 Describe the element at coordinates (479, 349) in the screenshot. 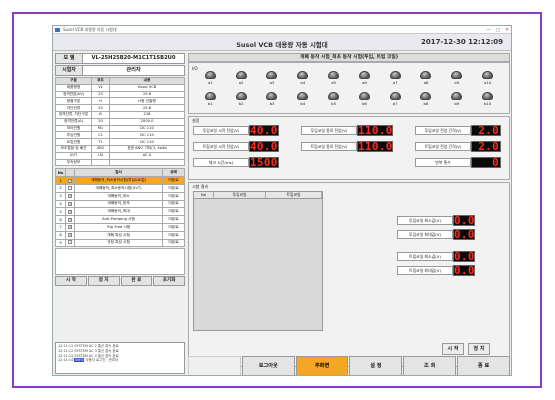

I see `result-stop-button: 정 지` at that location.